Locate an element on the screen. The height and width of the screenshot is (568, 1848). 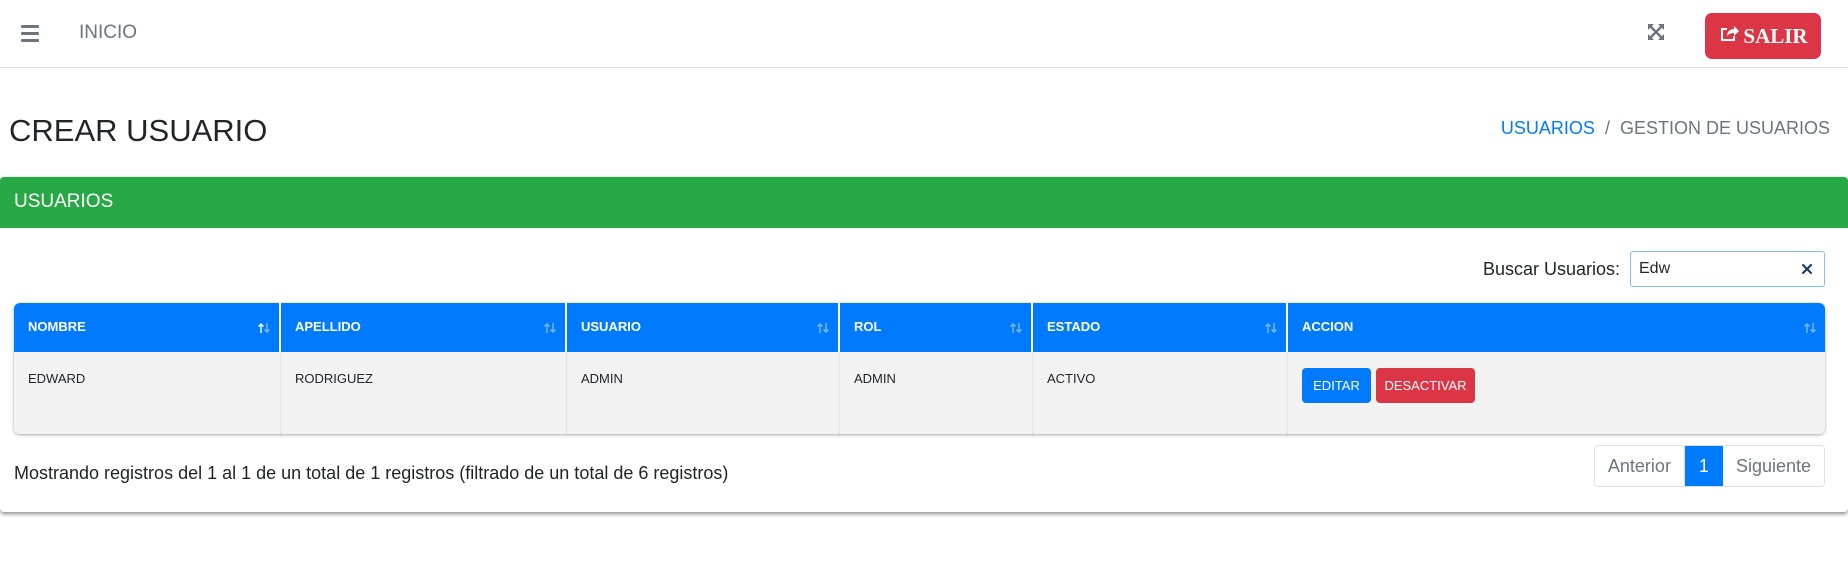
column-header-accion: ACCION is located at coordinates (1556, 327).